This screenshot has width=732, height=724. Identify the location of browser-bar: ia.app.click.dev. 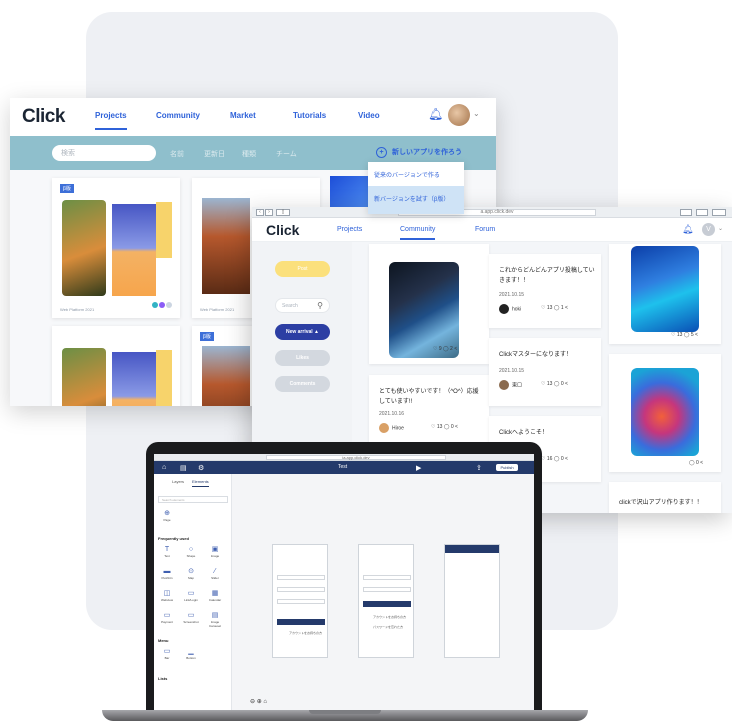
(344, 457).